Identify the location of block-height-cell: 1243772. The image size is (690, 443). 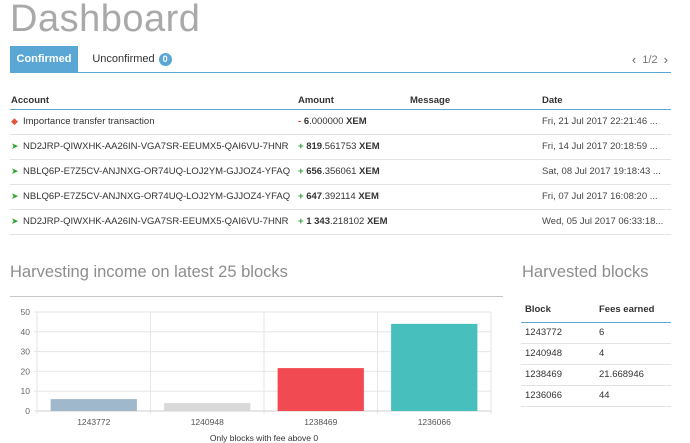
(558, 333).